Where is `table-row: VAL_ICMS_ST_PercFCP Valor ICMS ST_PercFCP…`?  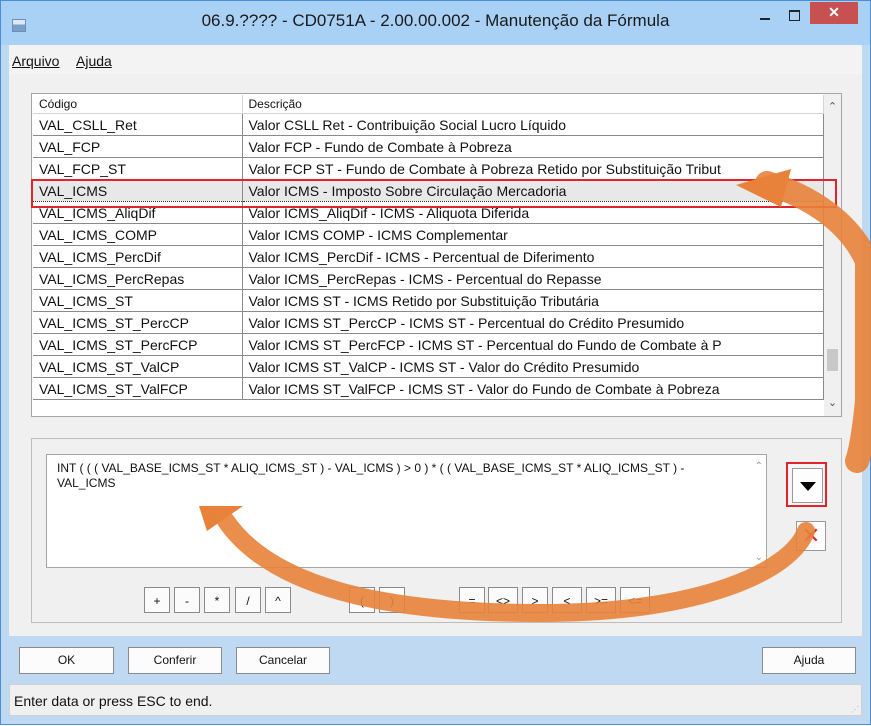
table-row: VAL_ICMS_ST_PercFCP Valor ICMS ST_PercFCP… is located at coordinates (428, 344).